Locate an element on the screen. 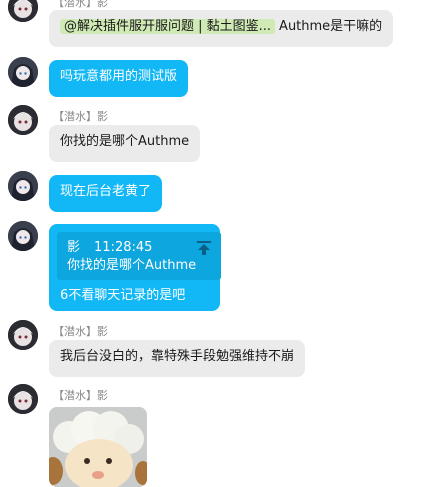 The height and width of the screenshot is (487, 447). jump-to-quote-icon is located at coordinates (204, 248).